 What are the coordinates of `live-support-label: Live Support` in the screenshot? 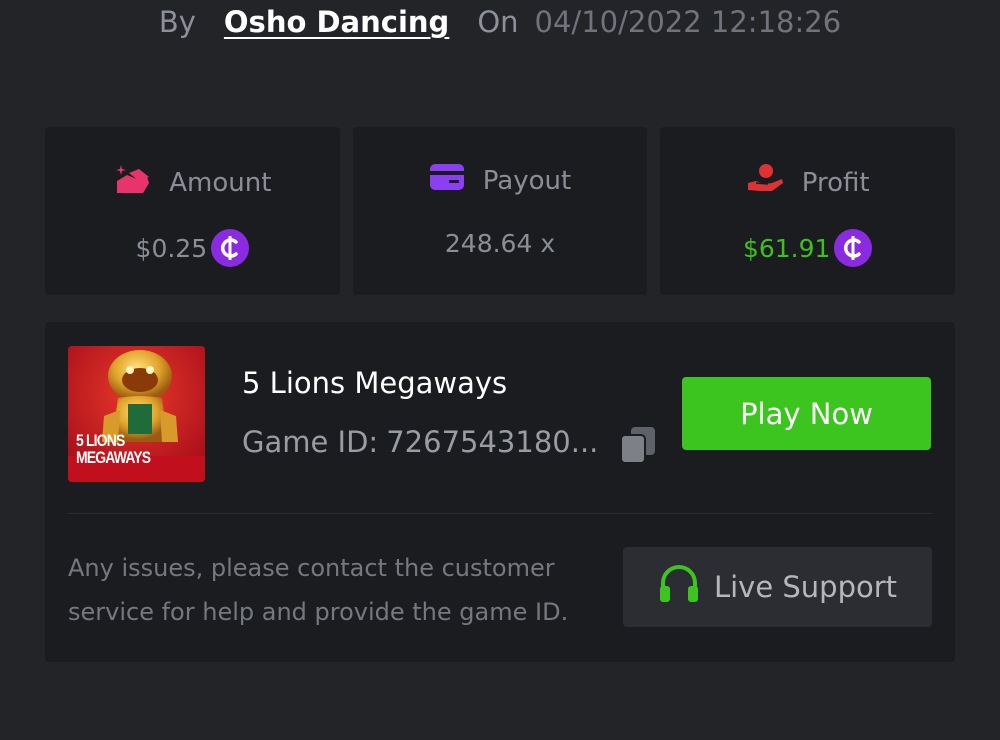 It's located at (805, 587).